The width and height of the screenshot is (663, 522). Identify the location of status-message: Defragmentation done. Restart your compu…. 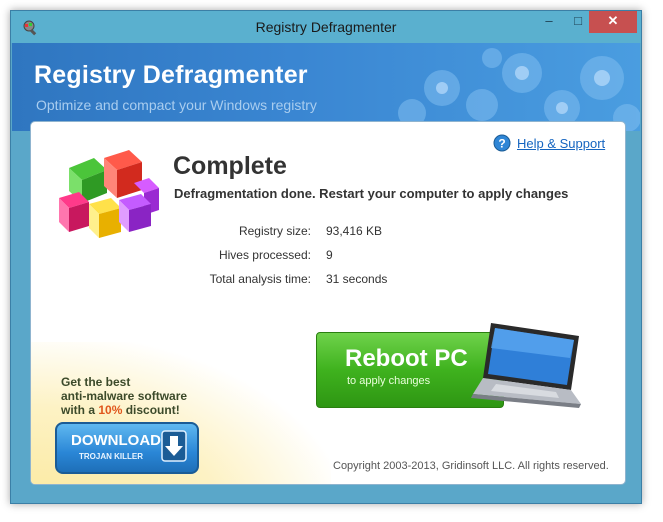
(371, 193).